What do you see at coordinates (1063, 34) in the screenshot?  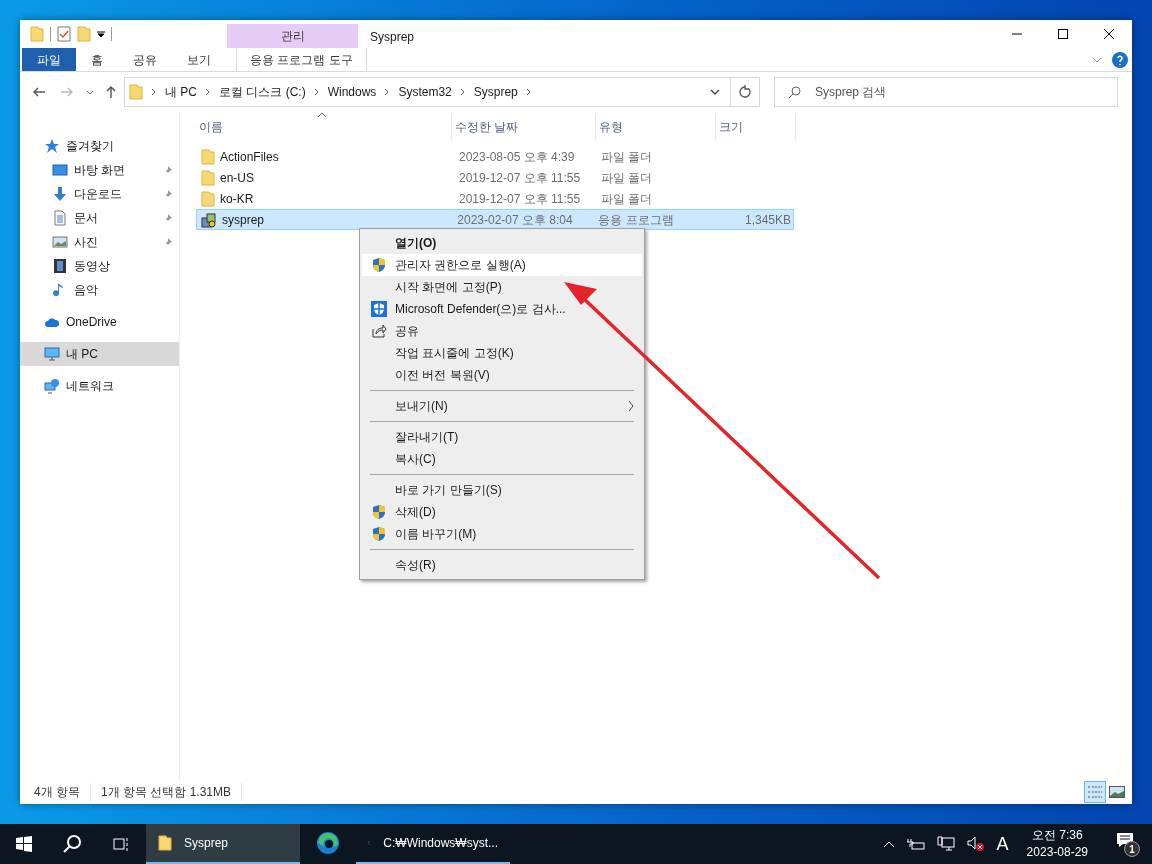 I see `maximize-icon` at bounding box center [1063, 34].